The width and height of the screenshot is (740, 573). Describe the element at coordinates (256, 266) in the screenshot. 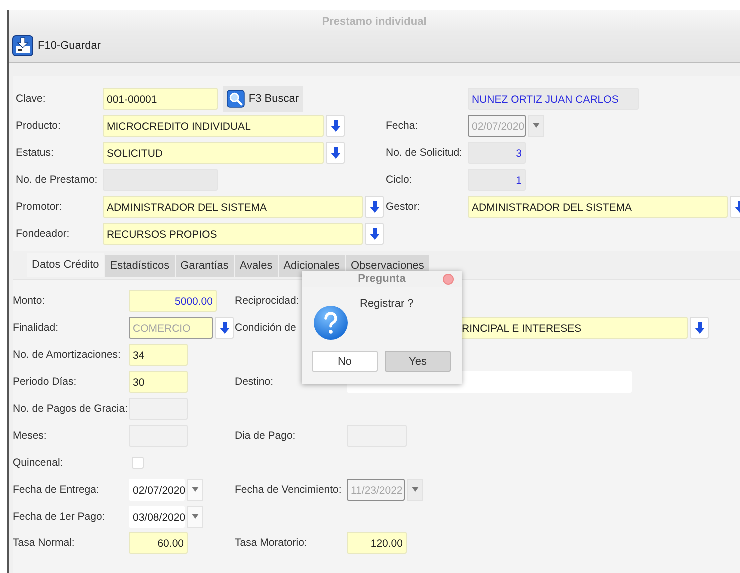

I see `tab: Avales` at that location.